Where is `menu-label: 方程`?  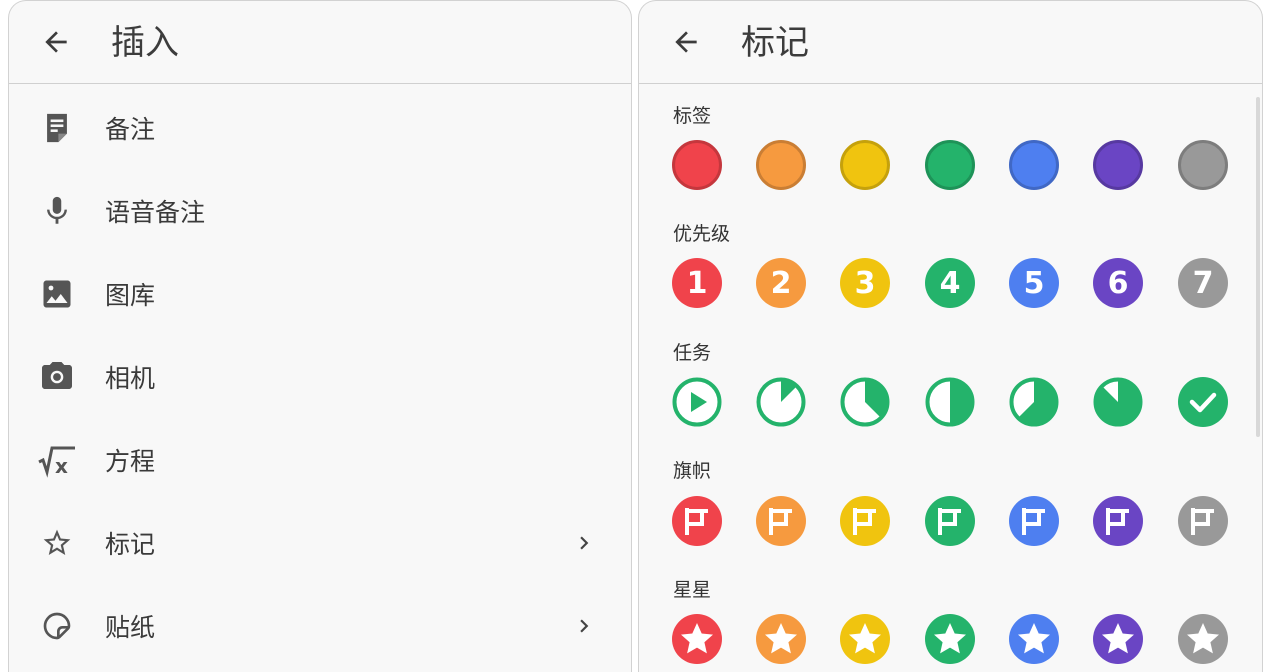 menu-label: 方程 is located at coordinates (130, 461).